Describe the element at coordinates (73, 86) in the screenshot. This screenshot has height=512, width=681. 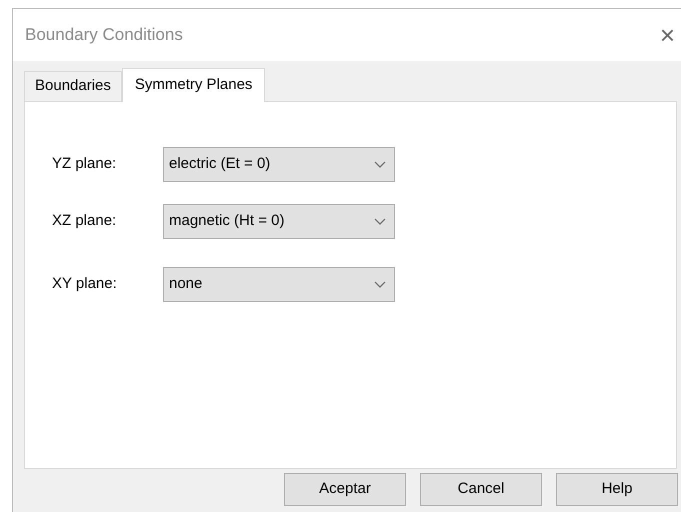
I see `tab: Boundaries` at that location.